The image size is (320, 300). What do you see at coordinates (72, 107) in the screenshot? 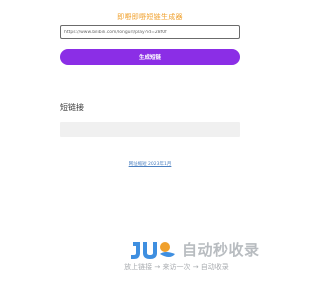
I see `short-link-label: 短链接` at bounding box center [72, 107].